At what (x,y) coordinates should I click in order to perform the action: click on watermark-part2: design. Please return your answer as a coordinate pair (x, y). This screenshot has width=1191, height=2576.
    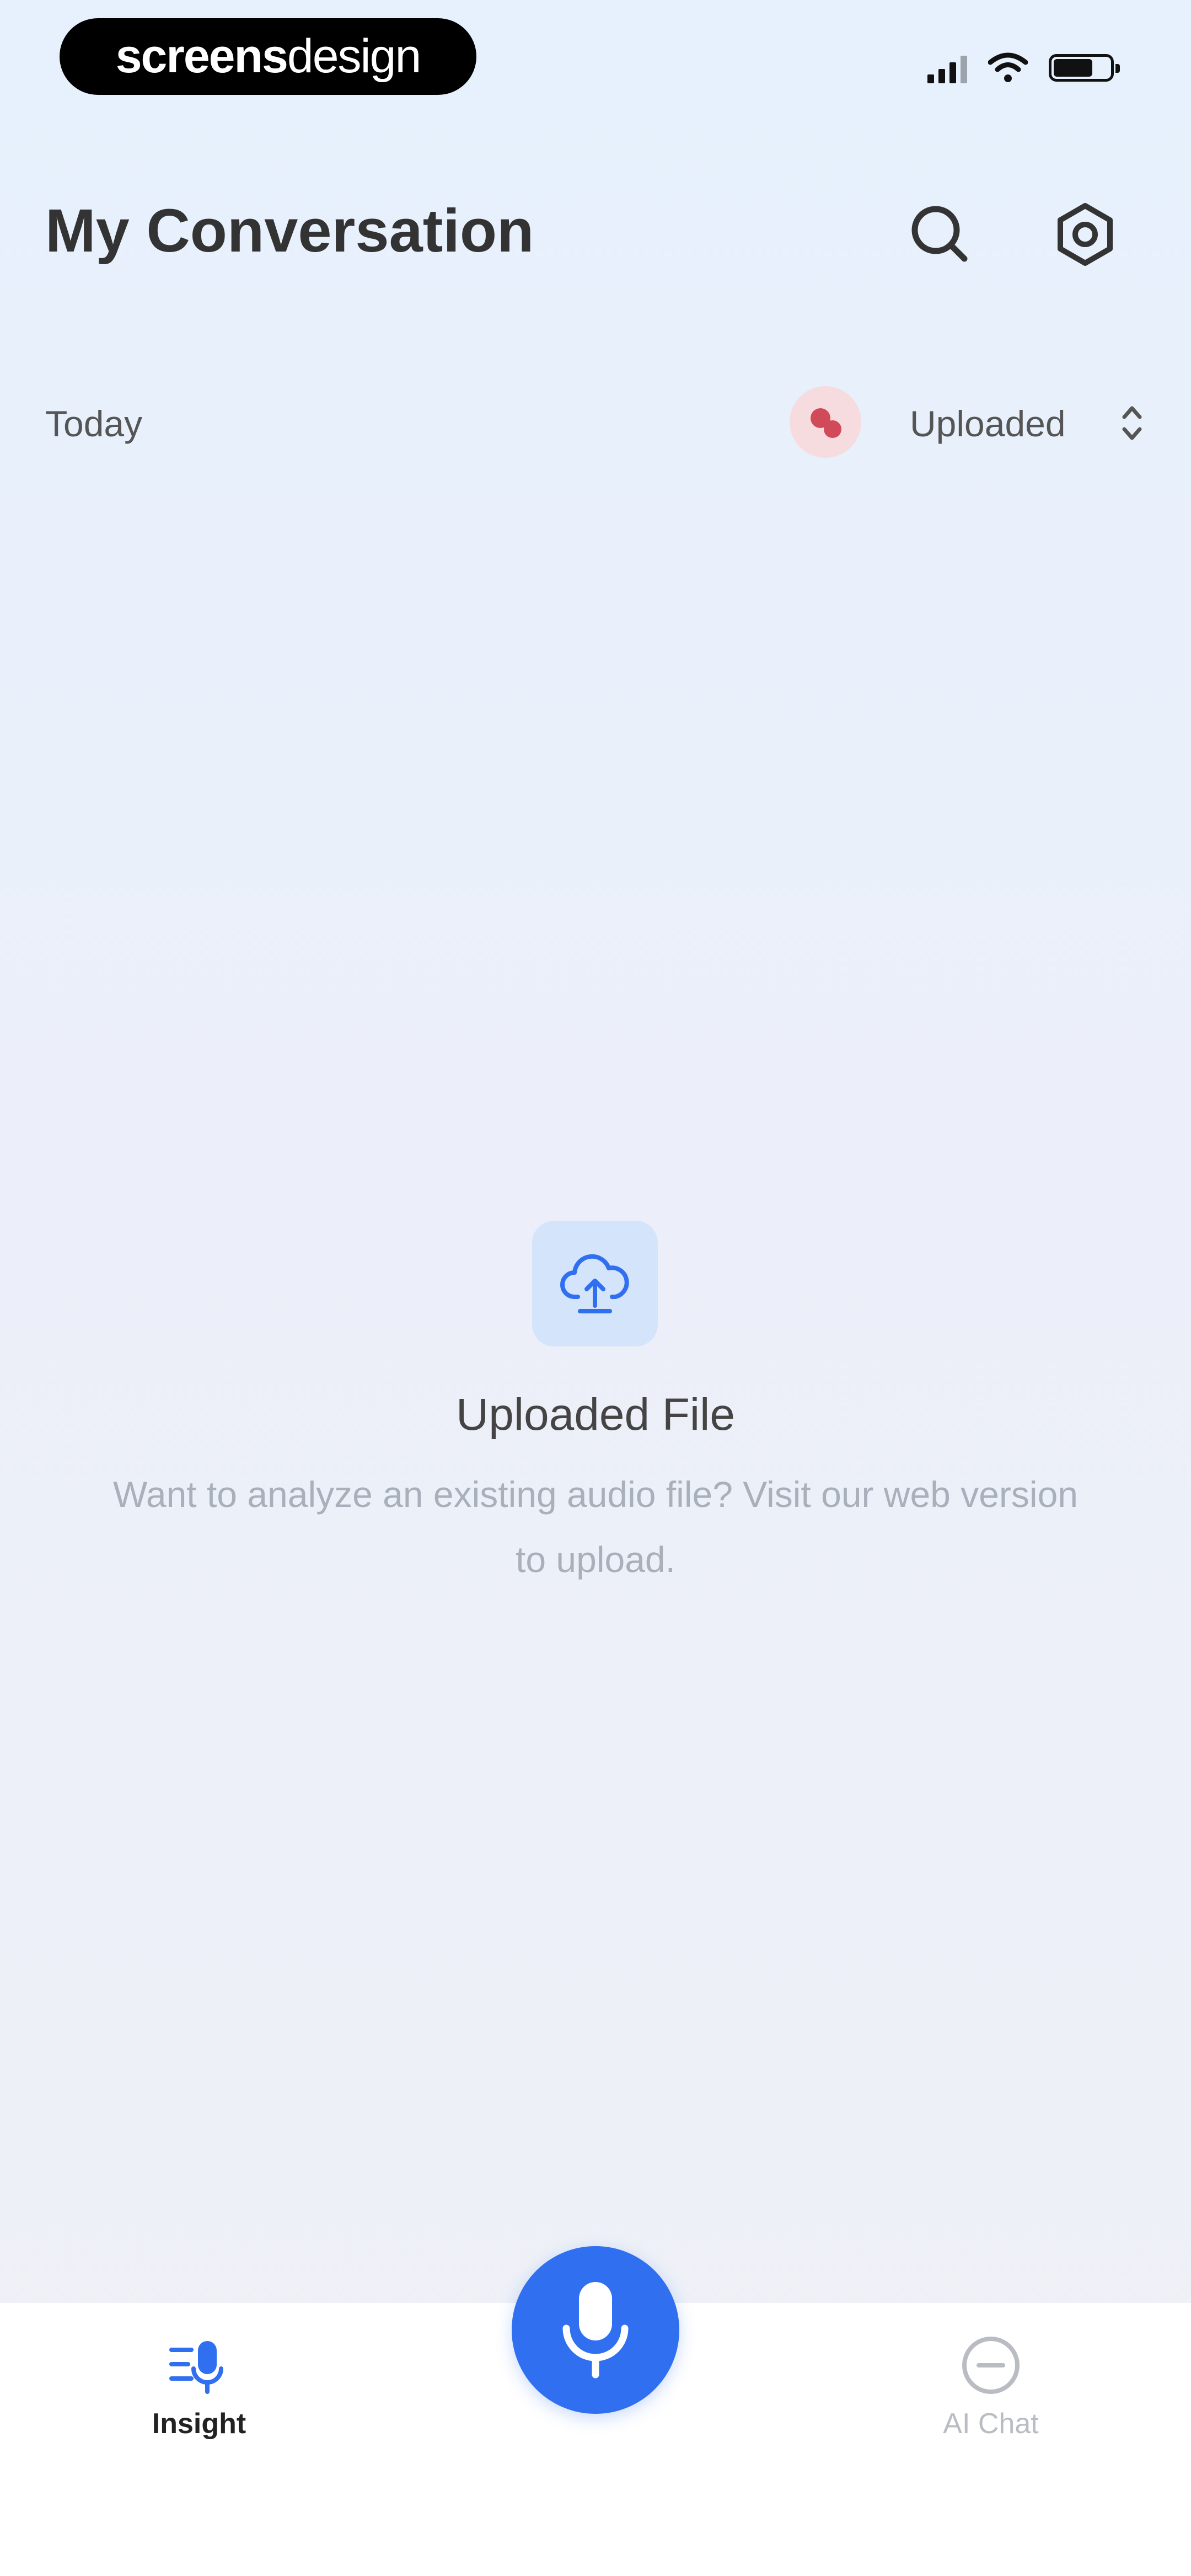
    Looking at the image, I should click on (354, 56).